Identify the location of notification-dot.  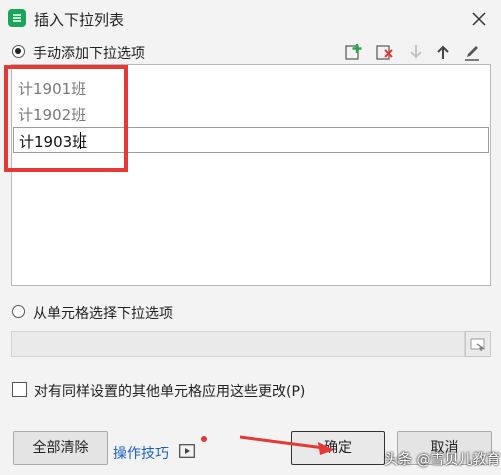
(204, 439).